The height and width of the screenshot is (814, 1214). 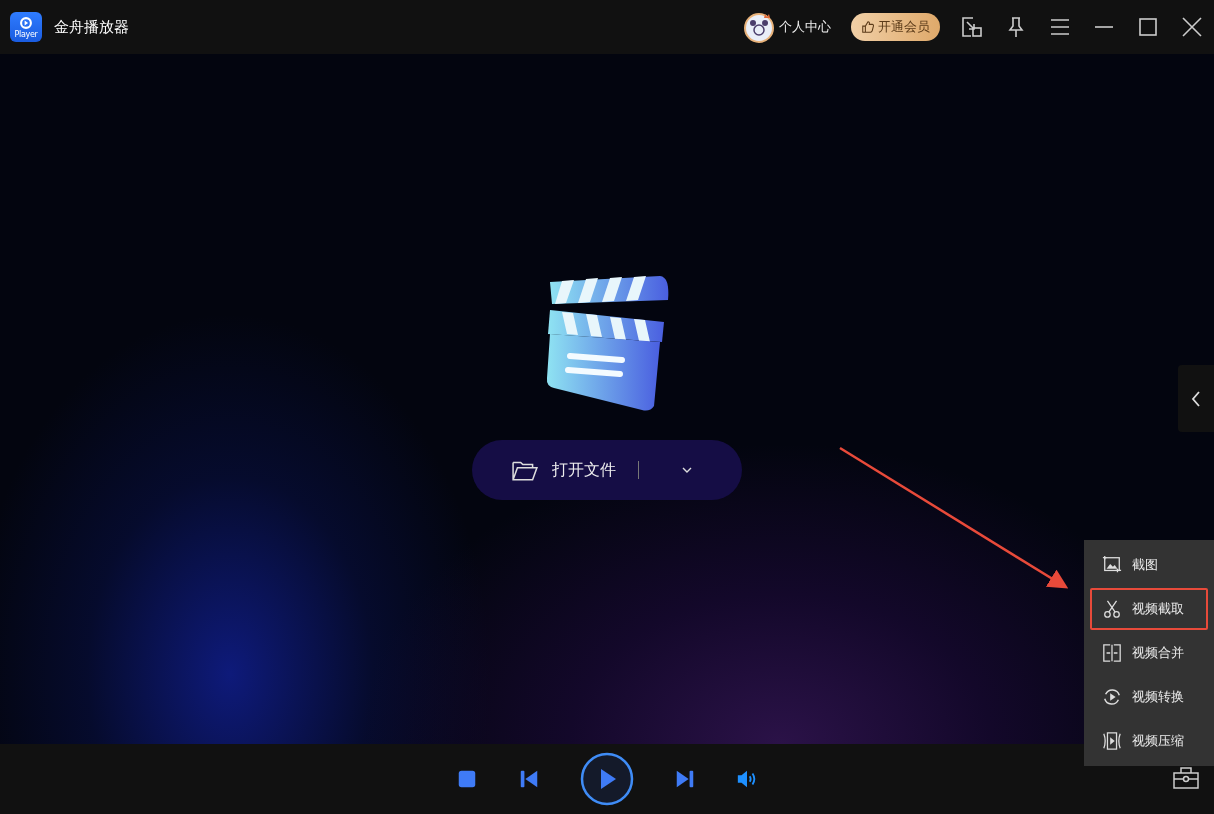 I want to click on next-icon, so click(x=685, y=779).